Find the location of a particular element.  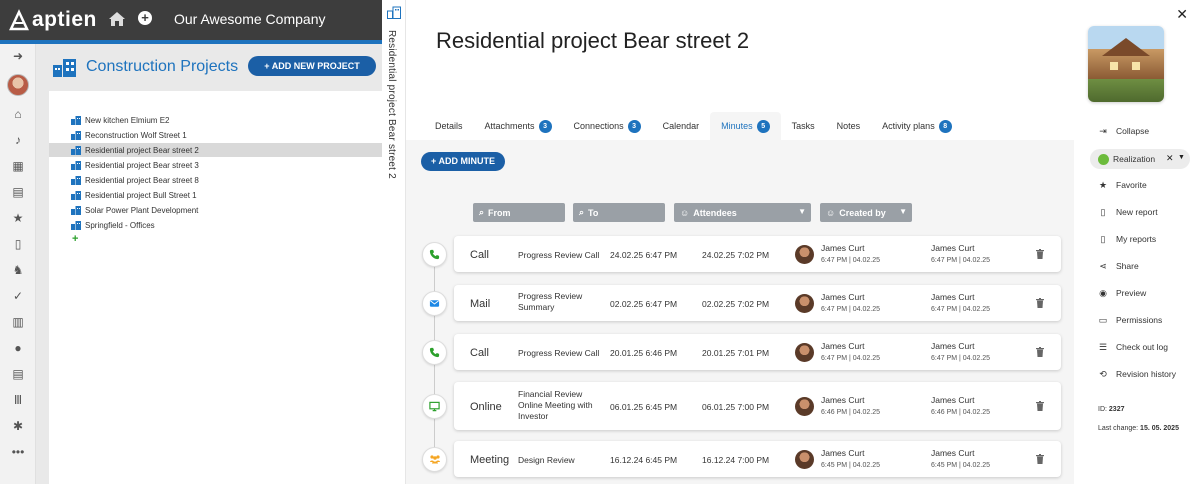

project-list-item: Residential project Bear street 8 is located at coordinates (215, 180).